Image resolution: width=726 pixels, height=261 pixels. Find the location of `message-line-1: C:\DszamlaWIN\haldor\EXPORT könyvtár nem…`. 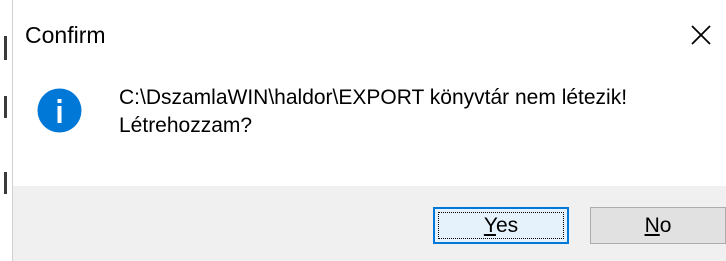

message-line-1: C:\DszamlaWIN\haldor\EXPORT könyvtár nem… is located at coordinates (373, 97).